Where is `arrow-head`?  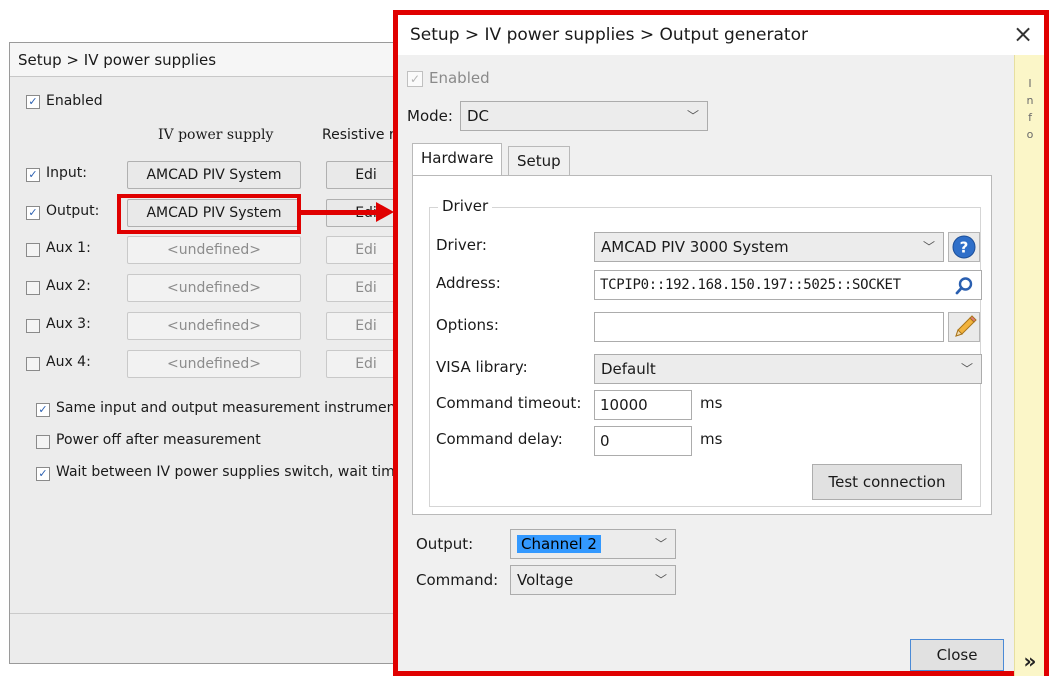 arrow-head is located at coordinates (385, 212).